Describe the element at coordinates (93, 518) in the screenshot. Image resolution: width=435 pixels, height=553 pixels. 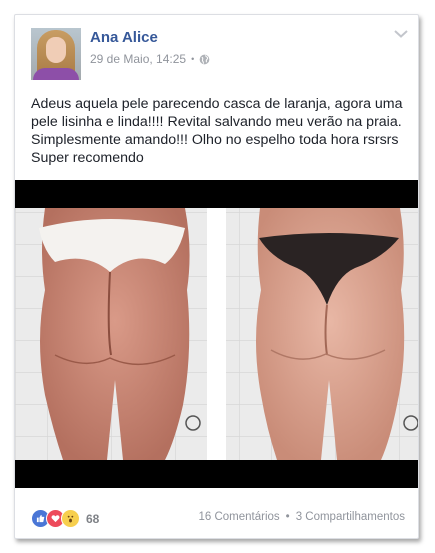
I see `reaction-count: 68` at that location.